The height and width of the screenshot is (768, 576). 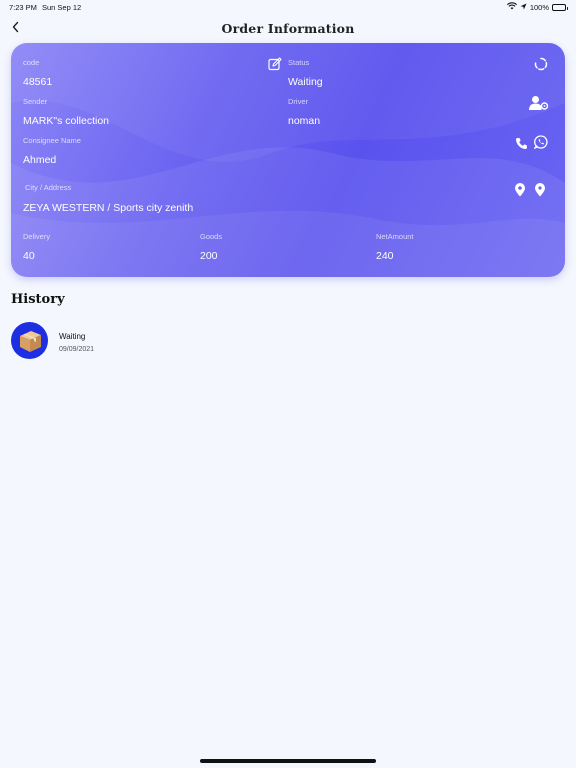 I want to click on net-amount-label: NetAmount, so click(x=395, y=236).